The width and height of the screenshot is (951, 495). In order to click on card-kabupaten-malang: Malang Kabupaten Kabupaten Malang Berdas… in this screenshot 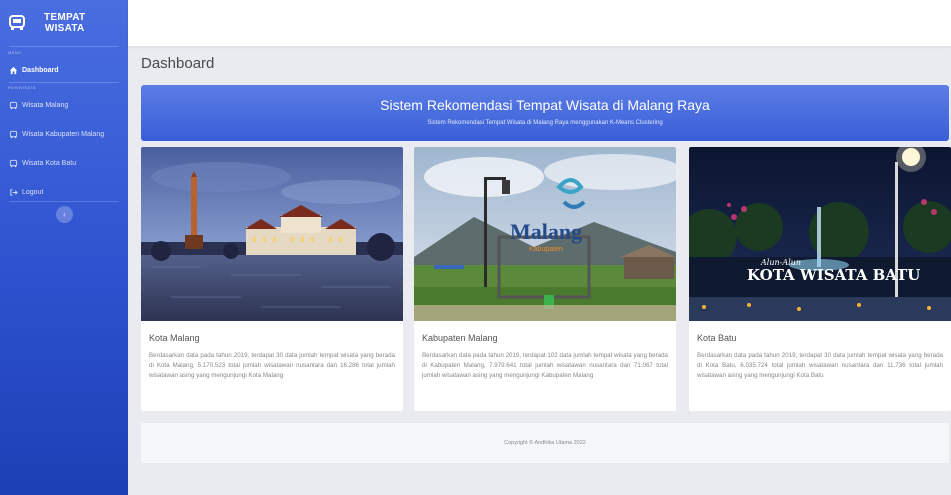, I will do `click(545, 279)`.